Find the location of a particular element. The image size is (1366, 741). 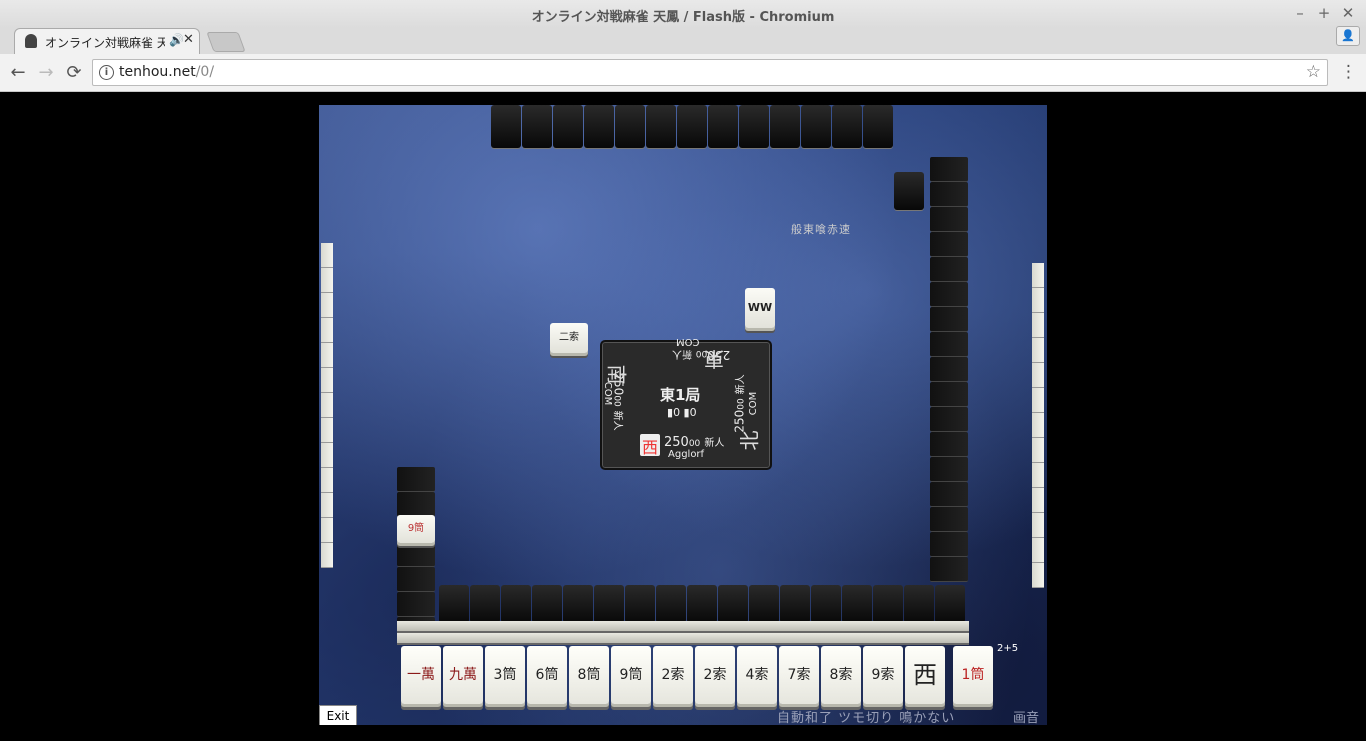

address-bar: i tenhou.net/0/ ☆ is located at coordinates (710, 72).